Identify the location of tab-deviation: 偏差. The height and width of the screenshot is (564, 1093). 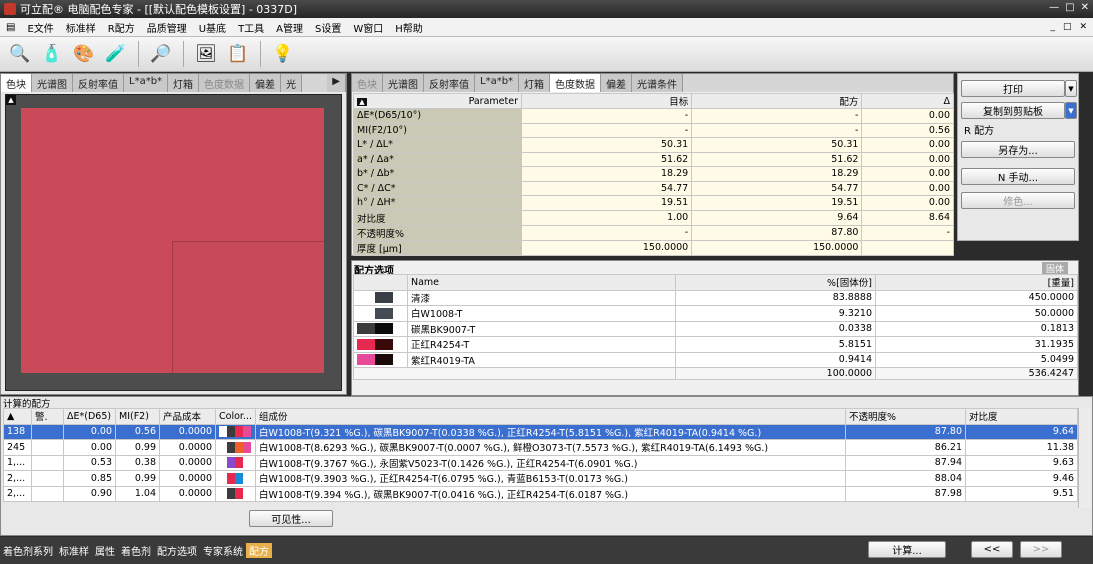
(266, 83).